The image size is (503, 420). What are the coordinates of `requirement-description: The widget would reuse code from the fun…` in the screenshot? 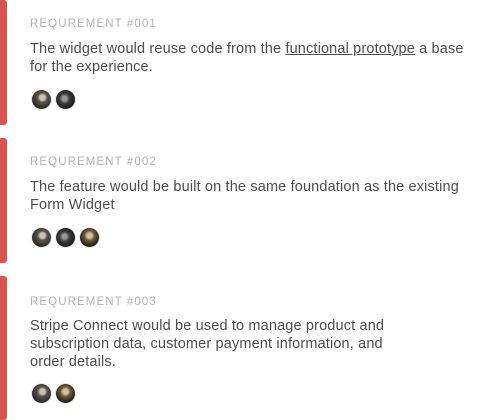 It's located at (250, 58).